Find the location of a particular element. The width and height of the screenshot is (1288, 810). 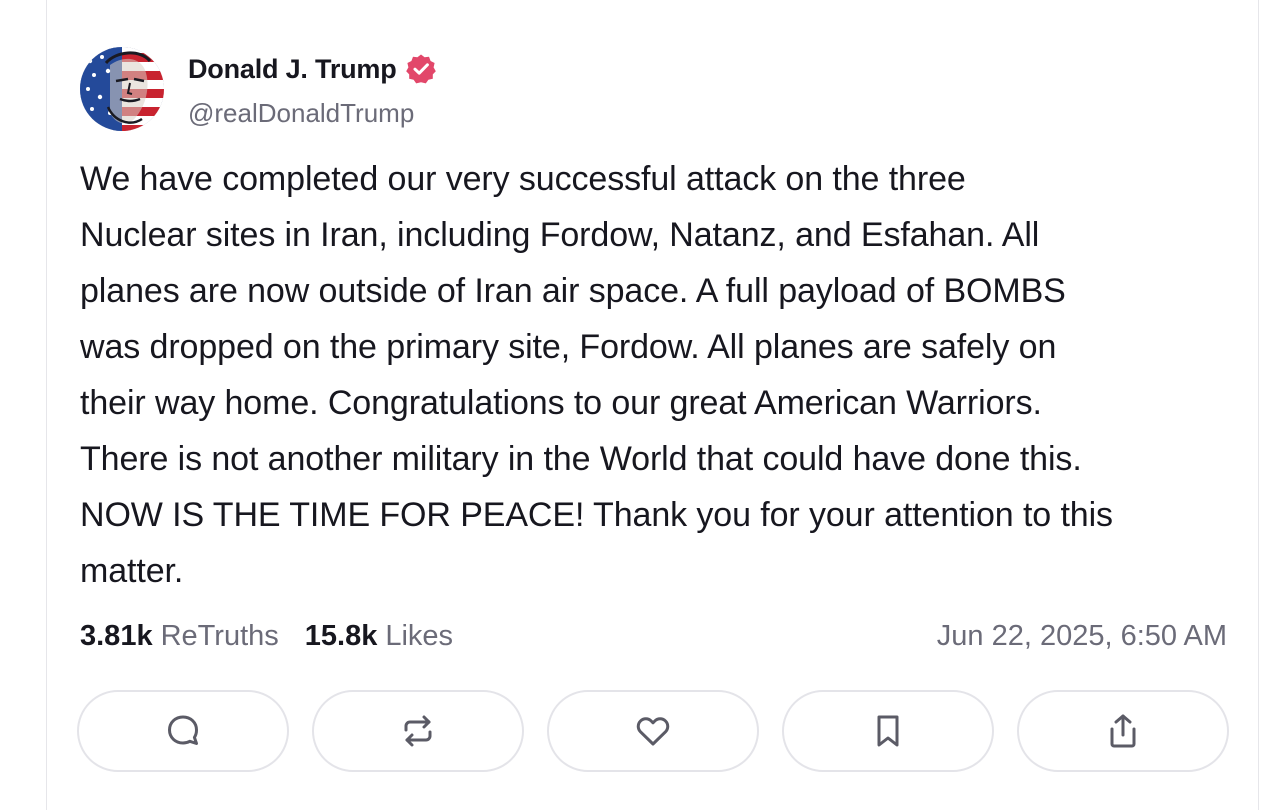

retruth-button is located at coordinates (418, 731).